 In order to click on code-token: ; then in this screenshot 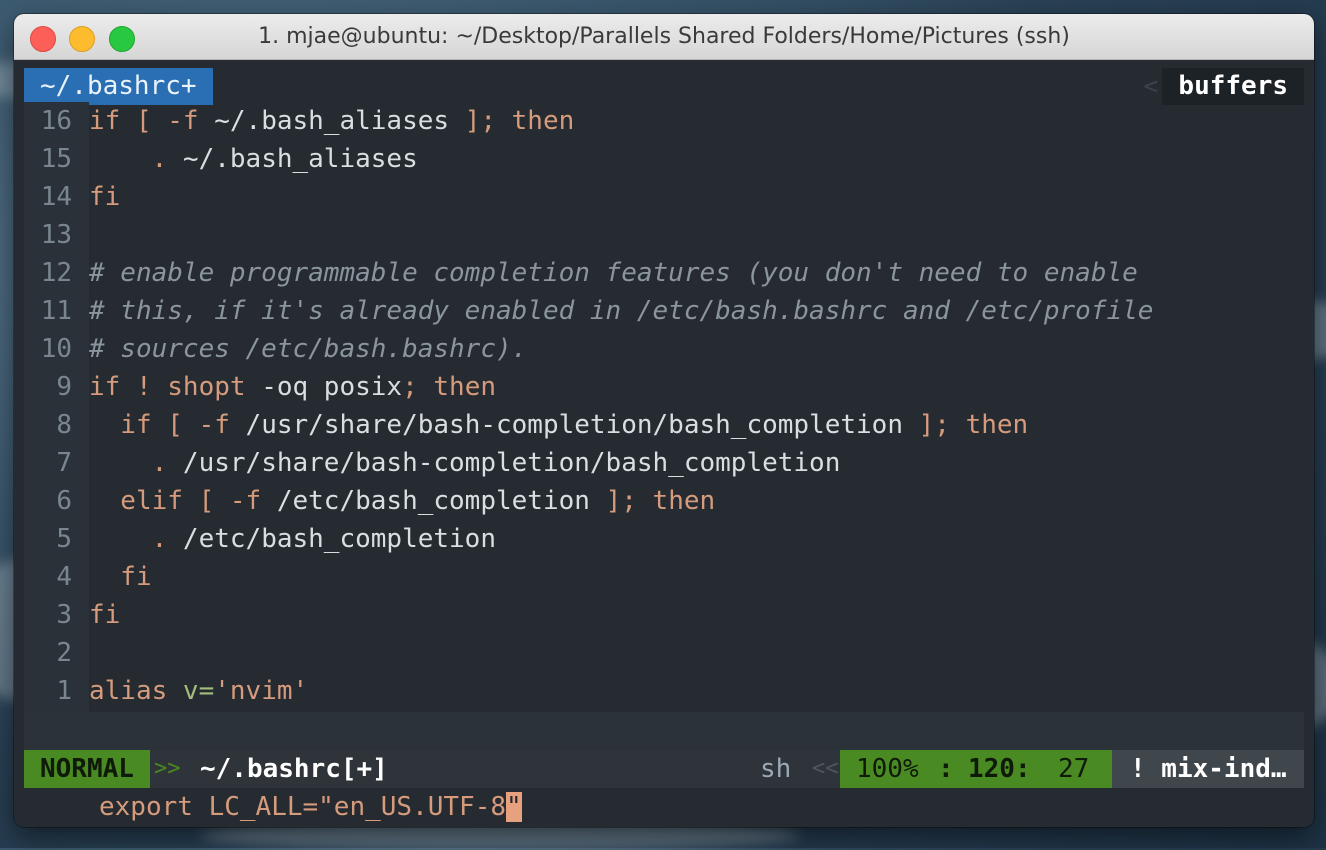, I will do `click(449, 387)`.